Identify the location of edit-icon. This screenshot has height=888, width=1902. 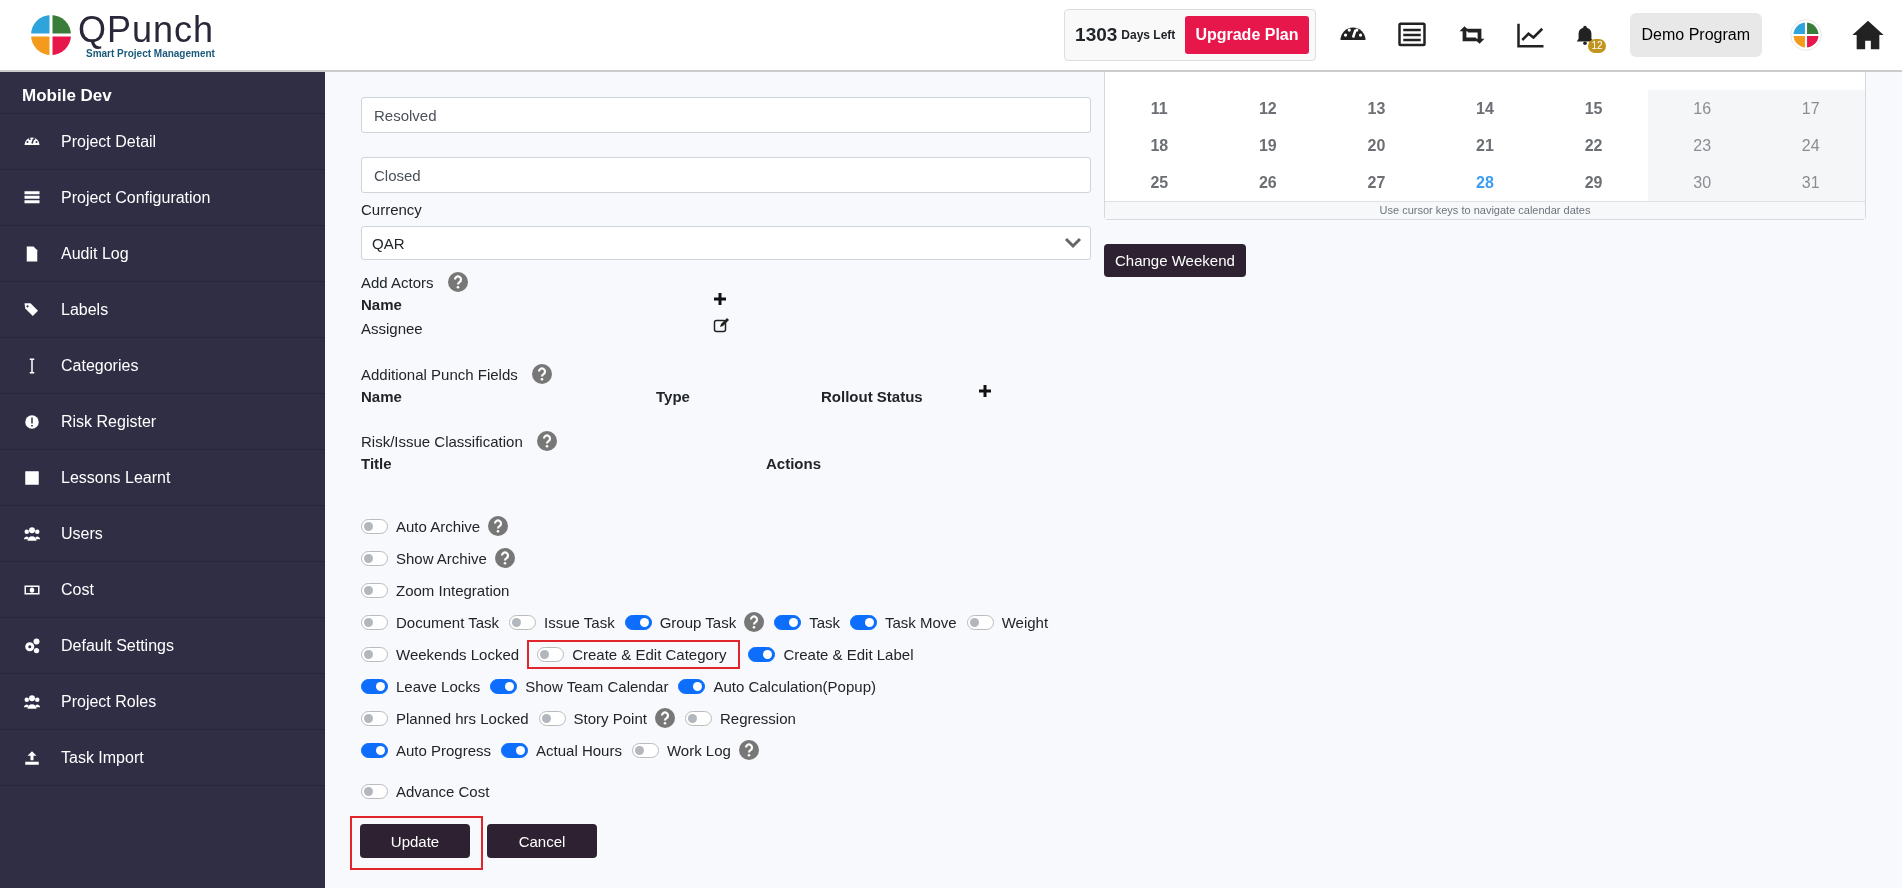
(721, 325).